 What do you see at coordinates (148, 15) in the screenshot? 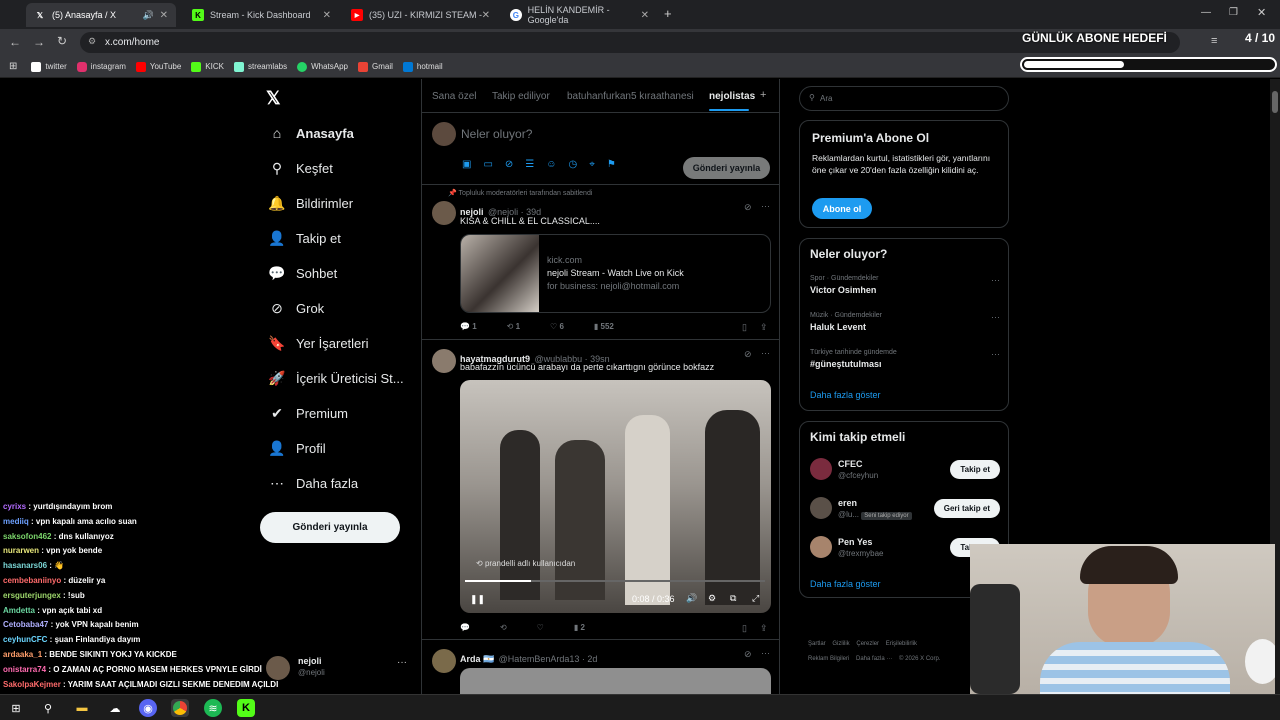
I see `speaker-icon: 🔊` at bounding box center [148, 15].